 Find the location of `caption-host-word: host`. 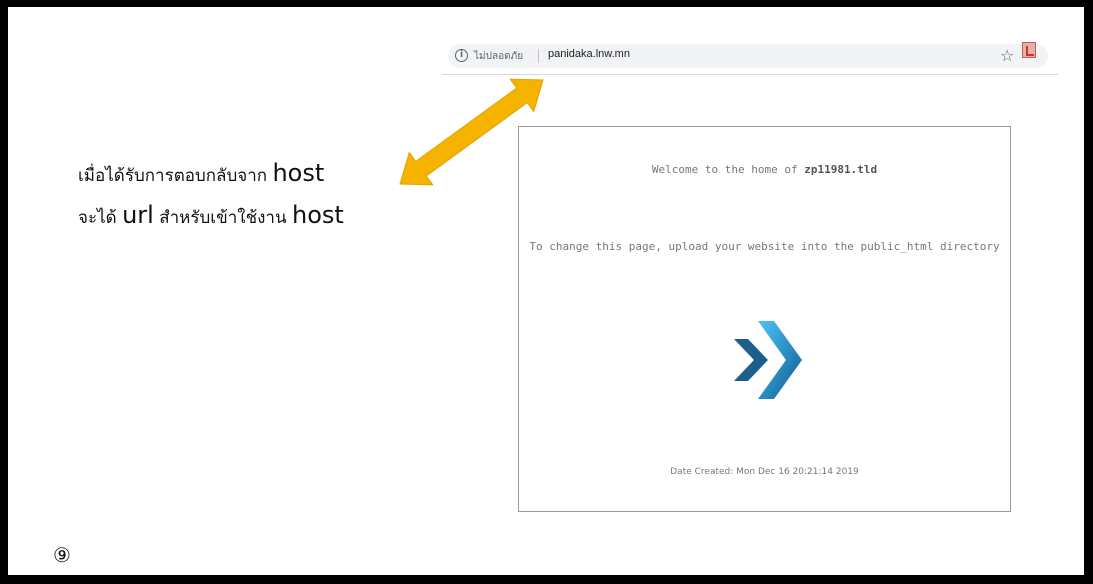

caption-host-word: host is located at coordinates (298, 173).